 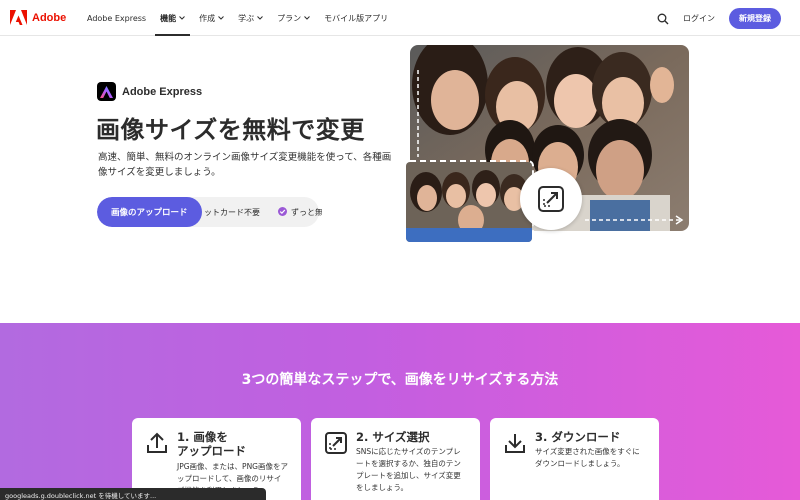 I want to click on resize-badge, so click(x=551, y=199).